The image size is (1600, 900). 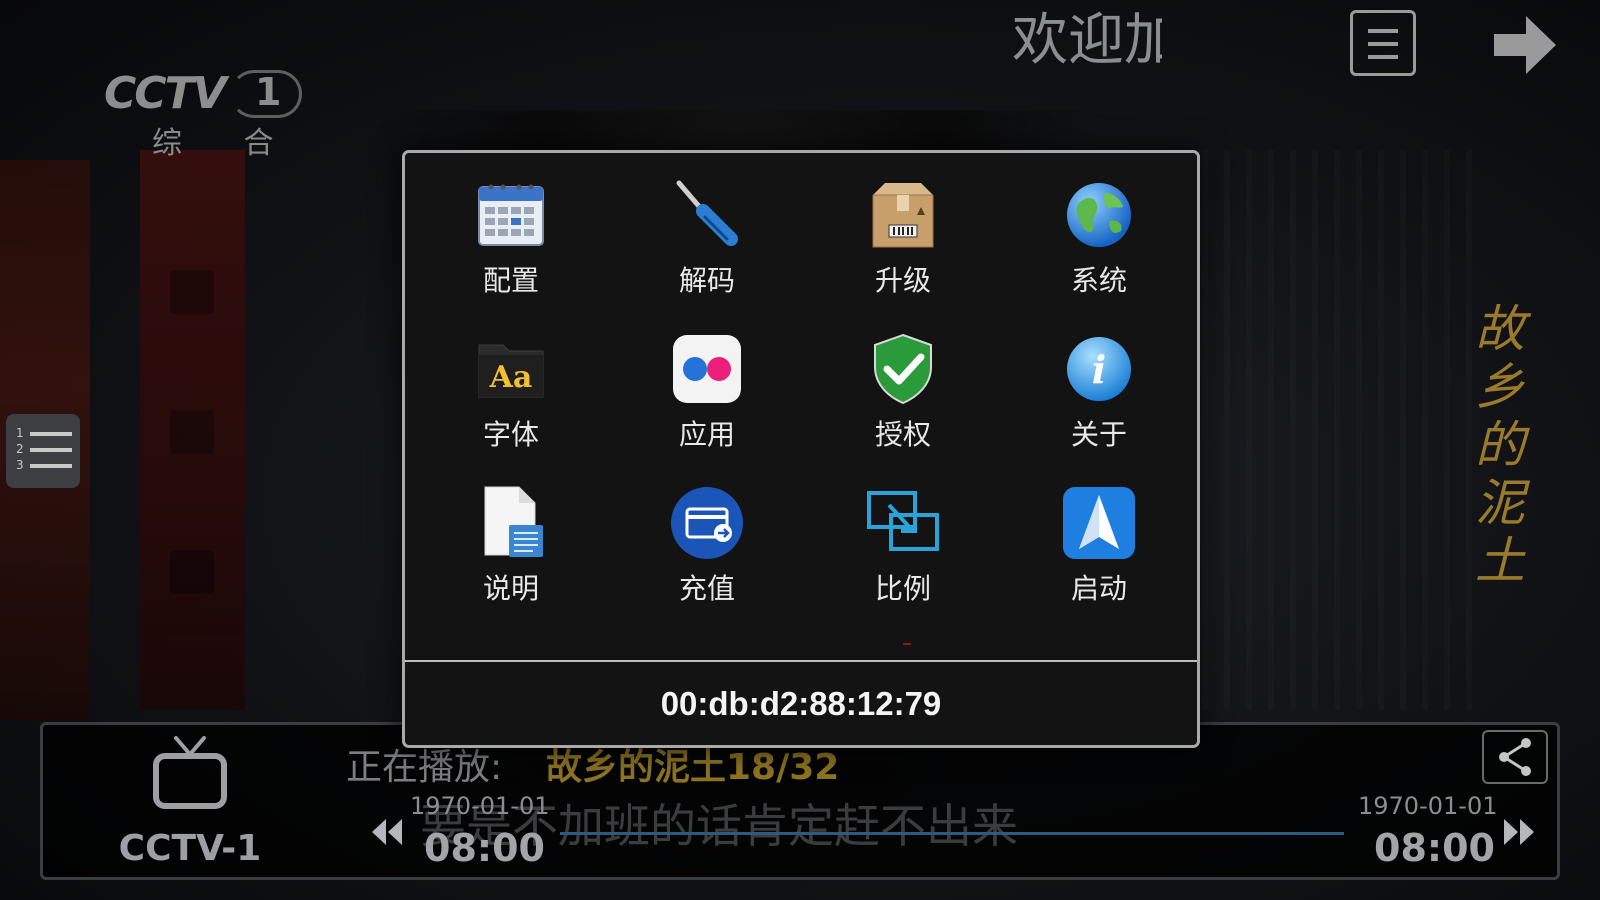 I want to click on forward-button, so click(x=1525, y=45).